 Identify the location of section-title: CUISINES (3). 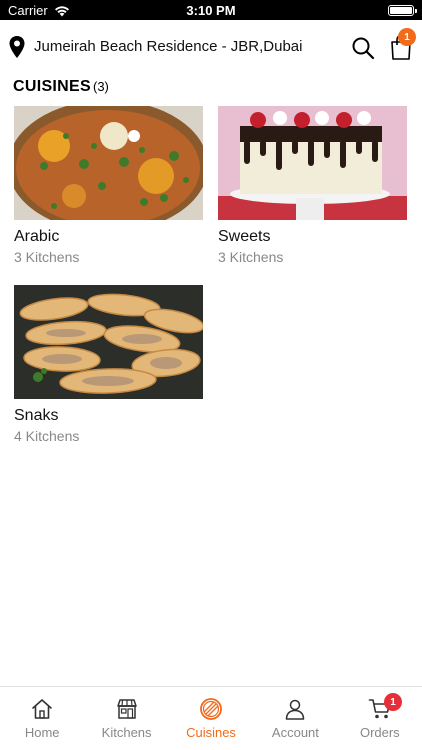
(61, 87).